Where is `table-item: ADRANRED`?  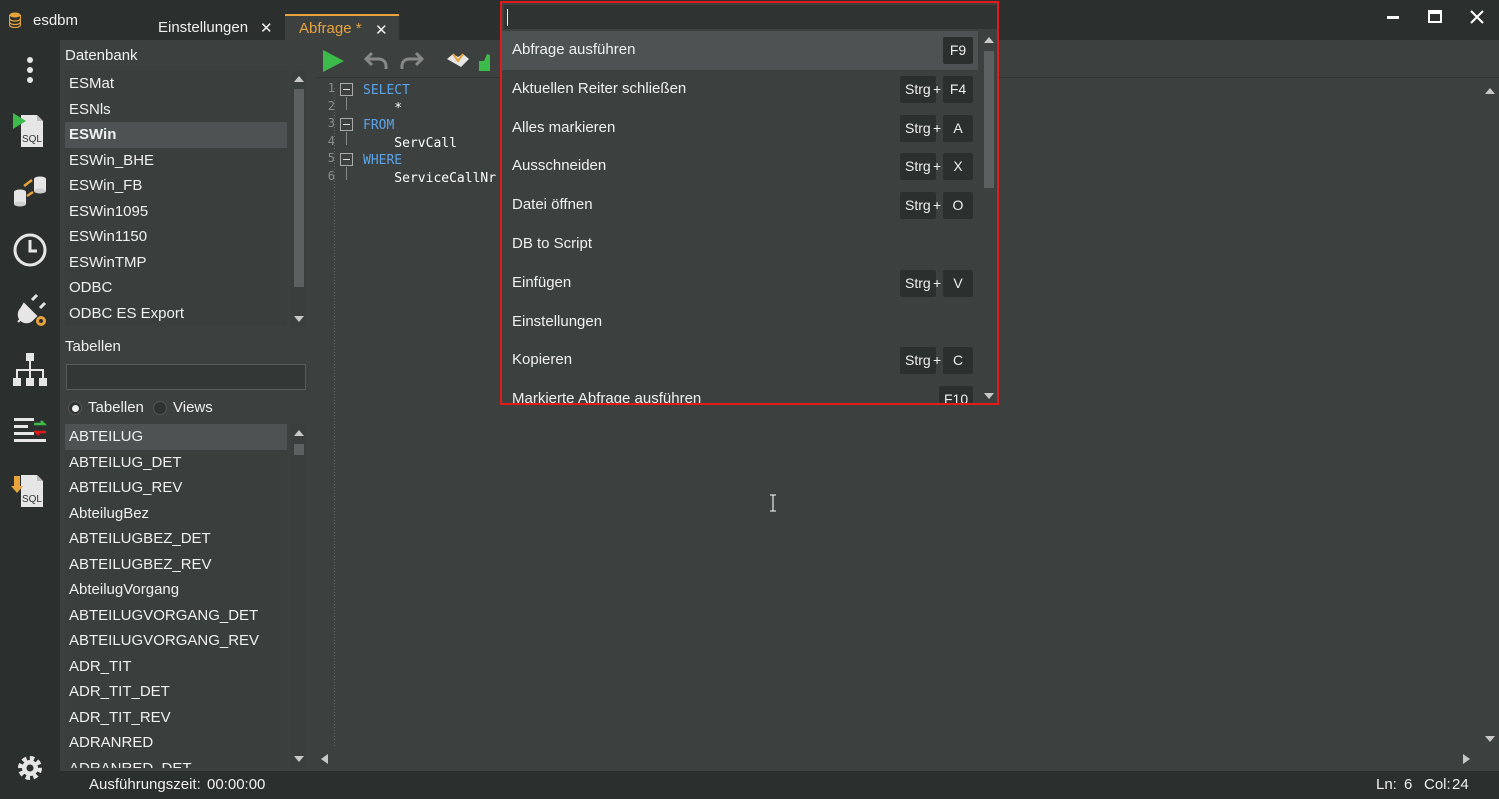
table-item: ADRANRED is located at coordinates (176, 743).